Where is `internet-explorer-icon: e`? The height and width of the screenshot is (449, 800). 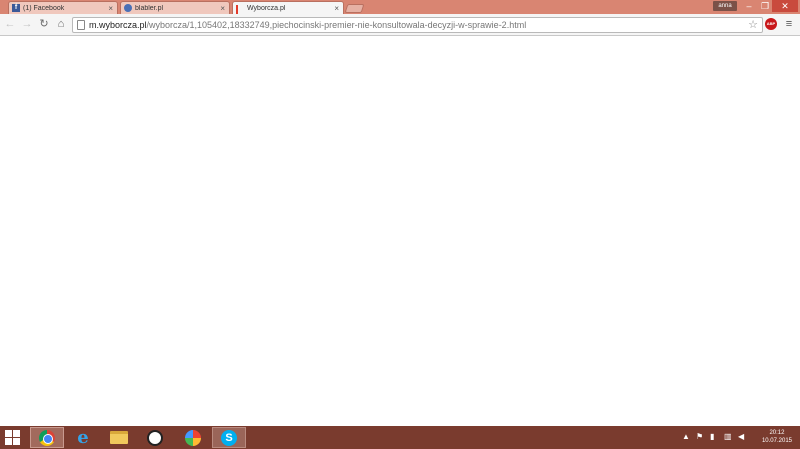 internet-explorer-icon: e is located at coordinates (83, 437).